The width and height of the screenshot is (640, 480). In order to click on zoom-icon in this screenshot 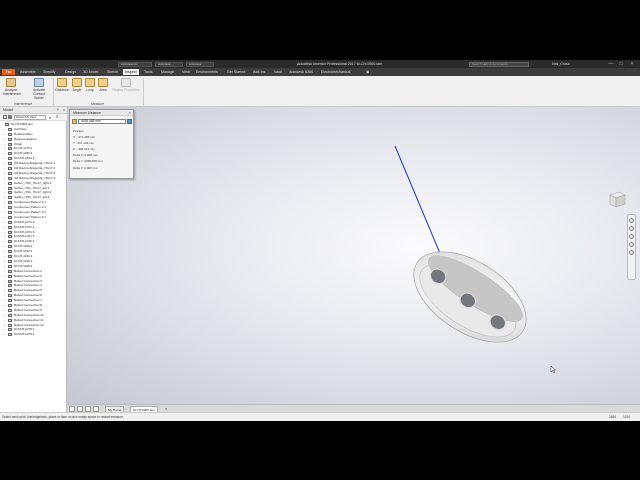, I will do `click(631, 236)`.